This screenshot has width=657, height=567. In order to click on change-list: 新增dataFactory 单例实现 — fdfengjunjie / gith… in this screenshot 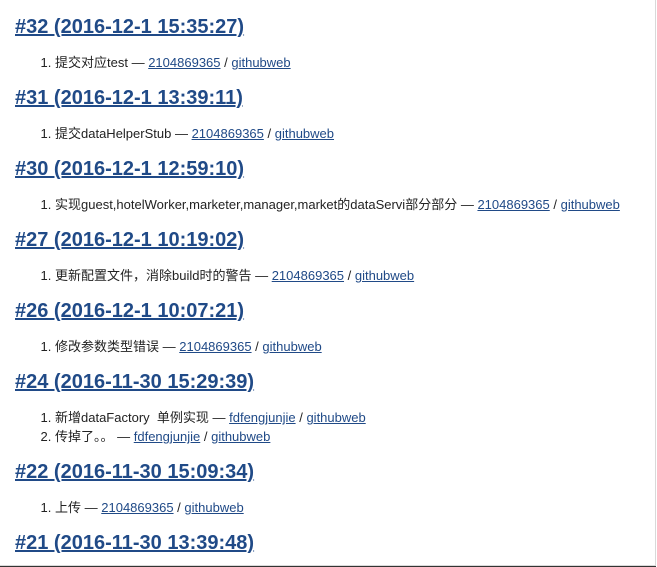, I will do `click(335, 427)`.